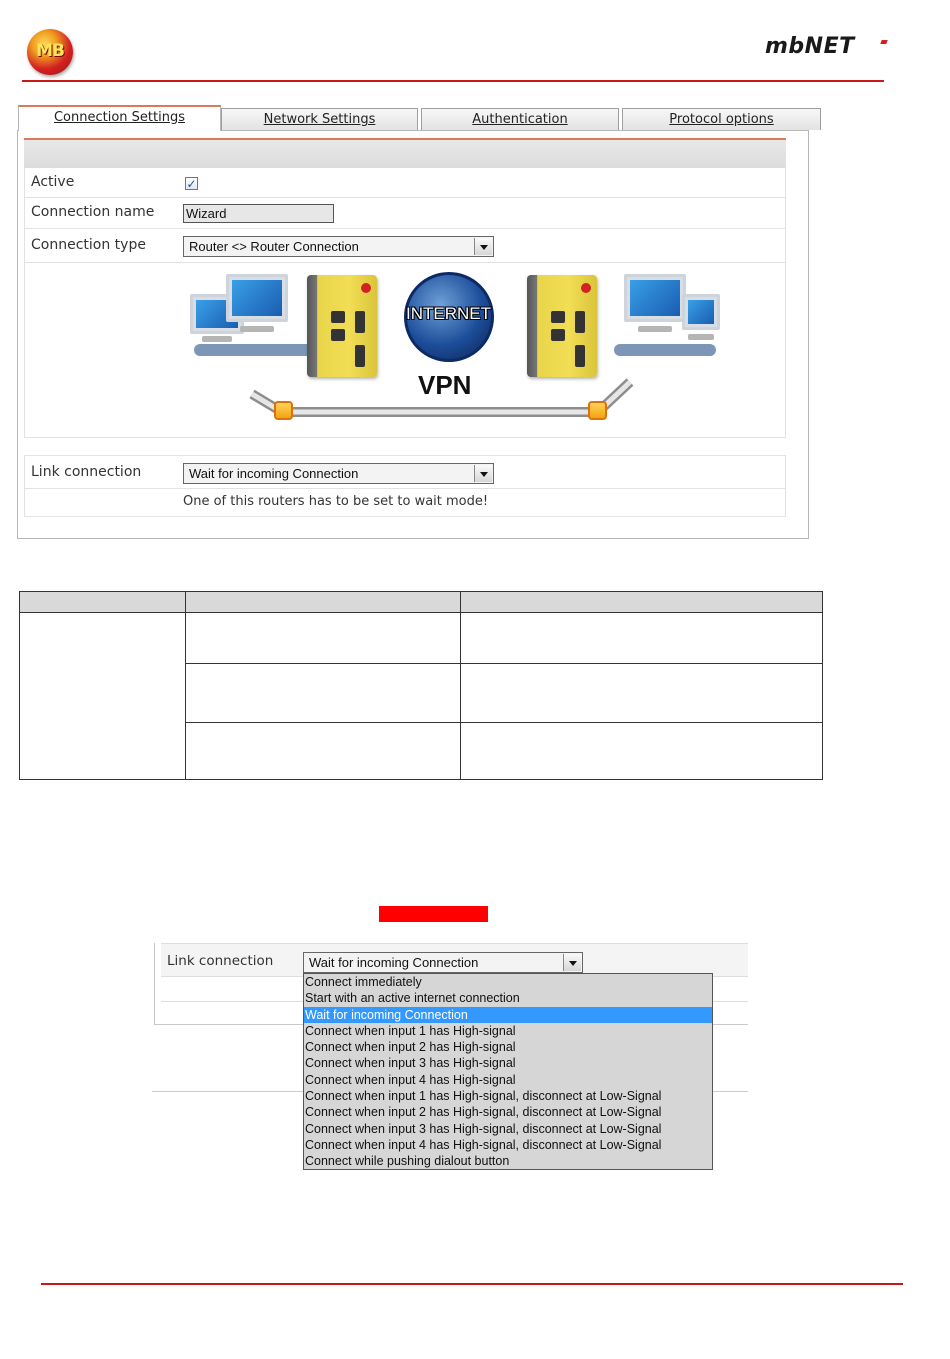 The height and width of the screenshot is (1359, 950). What do you see at coordinates (701, 337) in the screenshot?
I see `right-computer-2-base` at bounding box center [701, 337].